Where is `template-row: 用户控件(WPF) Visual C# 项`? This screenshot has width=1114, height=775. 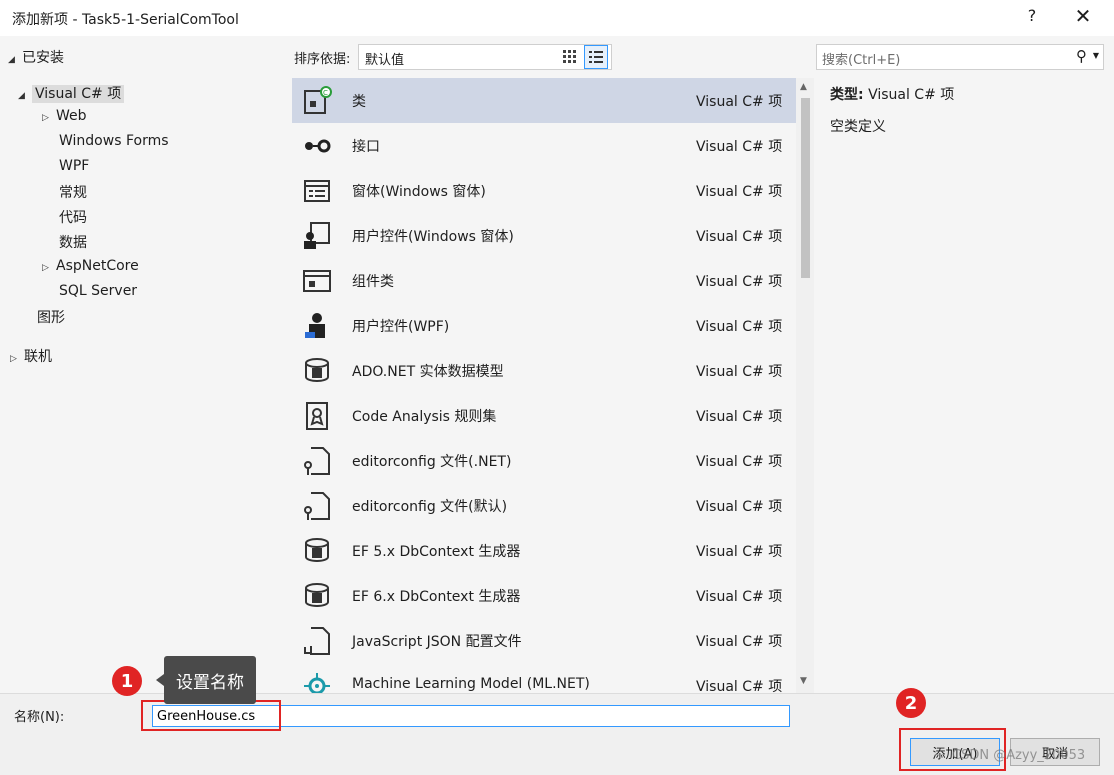 template-row: 用户控件(WPF) Visual C# 项 is located at coordinates (544, 325).